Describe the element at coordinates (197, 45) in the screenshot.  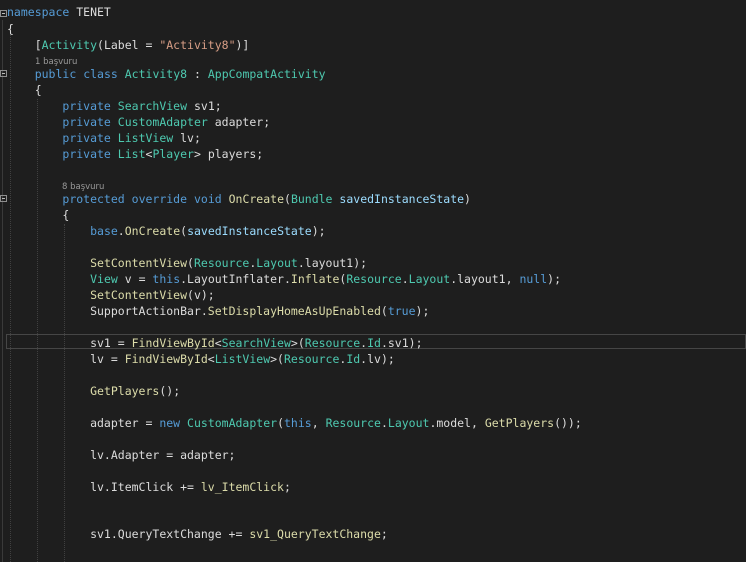
I see `string-token: "Activity8"` at that location.